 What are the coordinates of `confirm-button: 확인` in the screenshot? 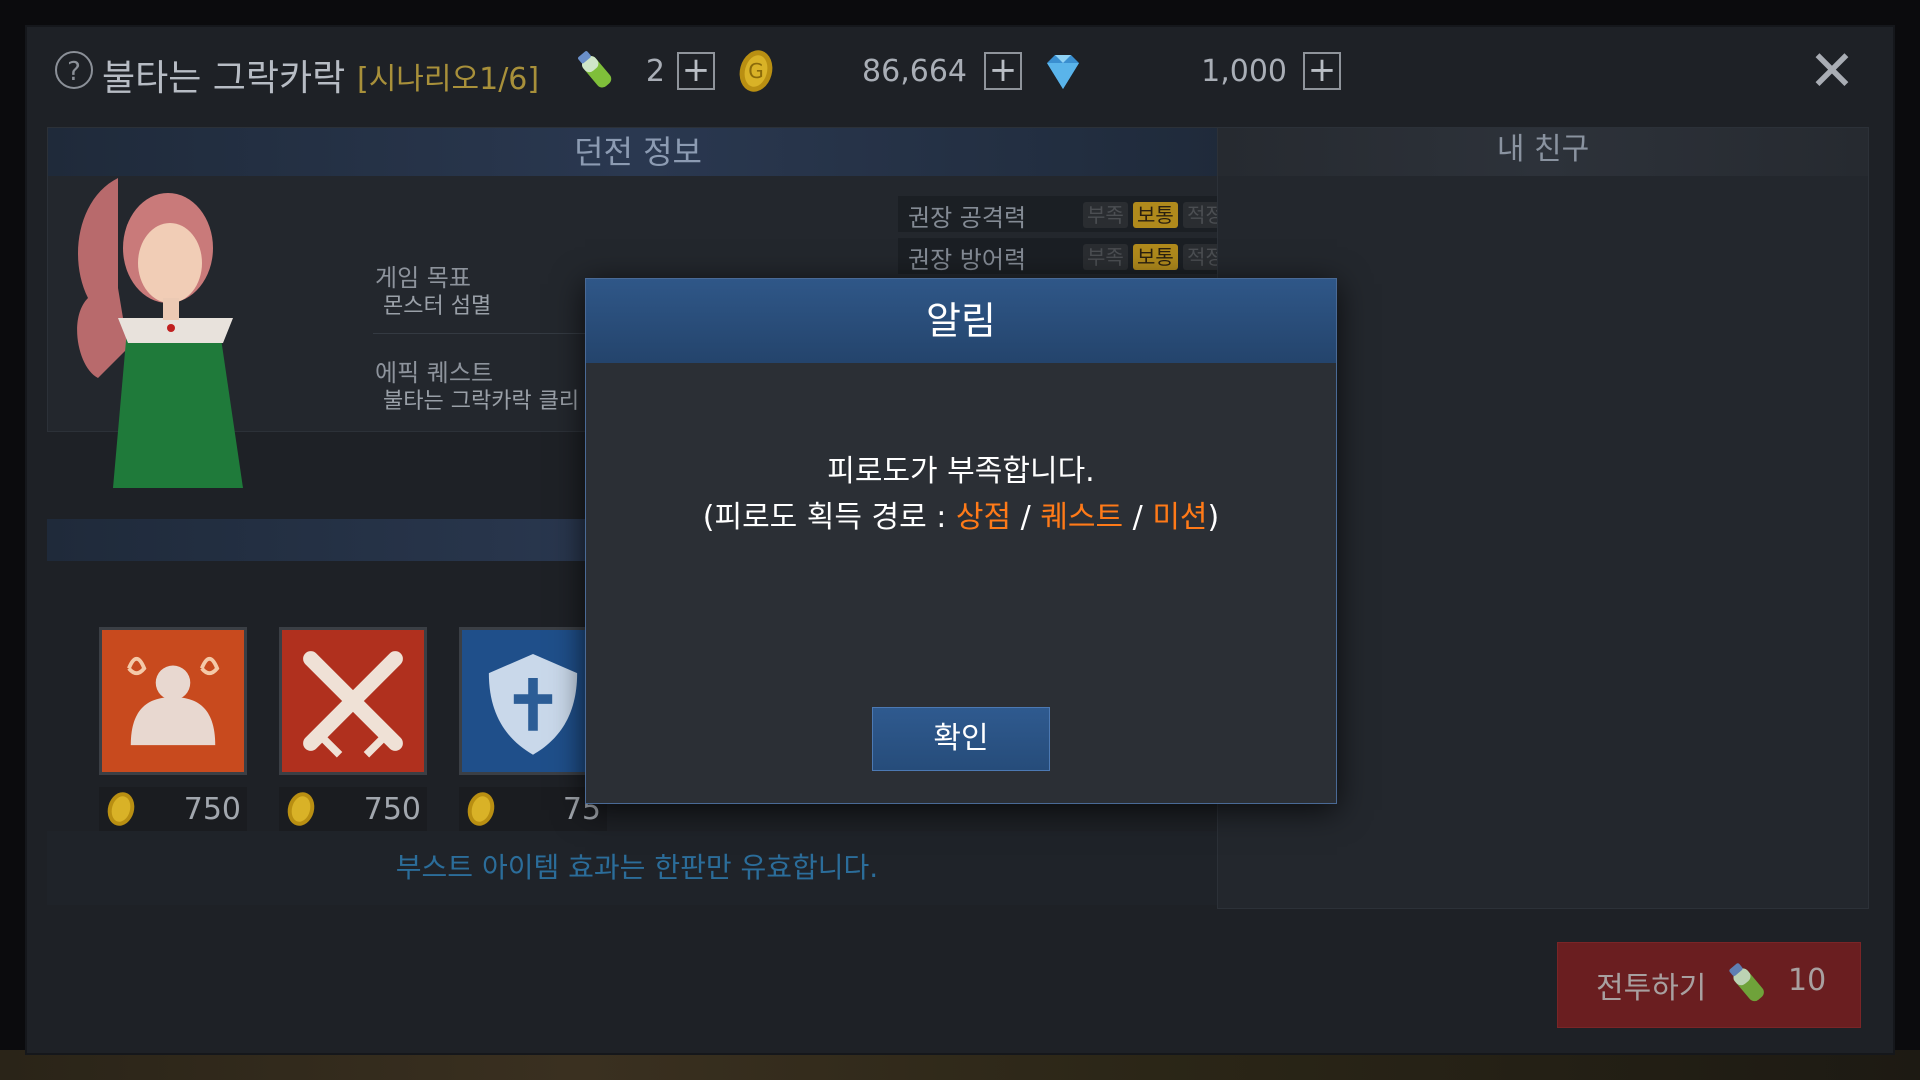 It's located at (961, 739).